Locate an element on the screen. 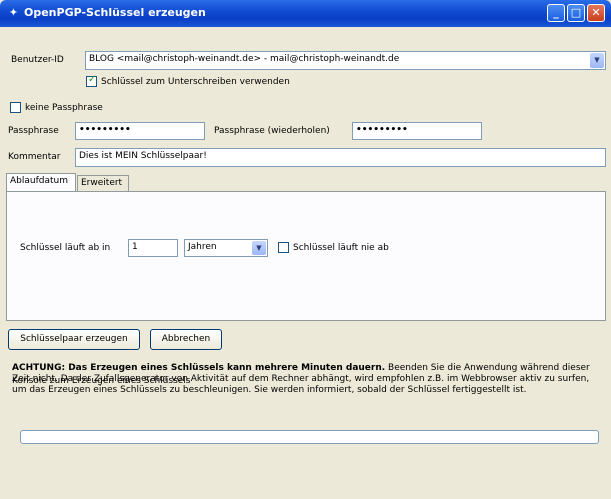  minimize-button: _ is located at coordinates (556, 13).